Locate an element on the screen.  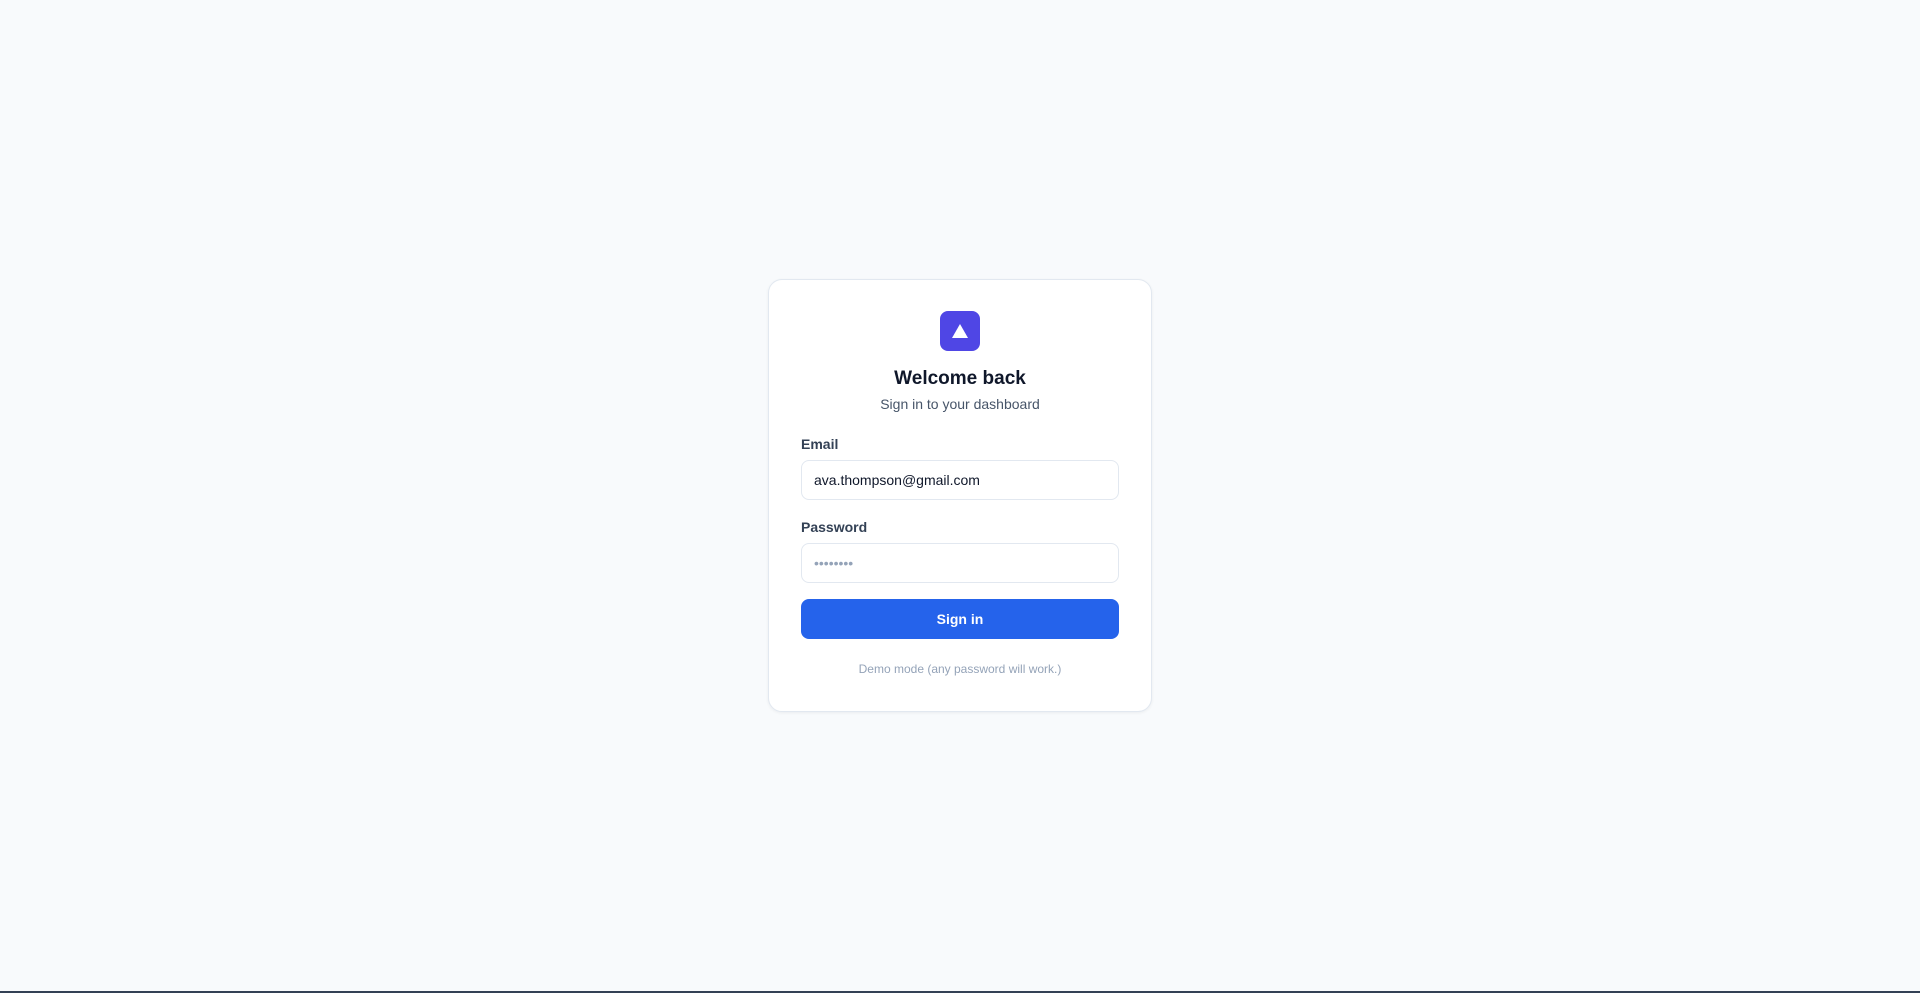
page-title: Welcome back is located at coordinates (960, 378).